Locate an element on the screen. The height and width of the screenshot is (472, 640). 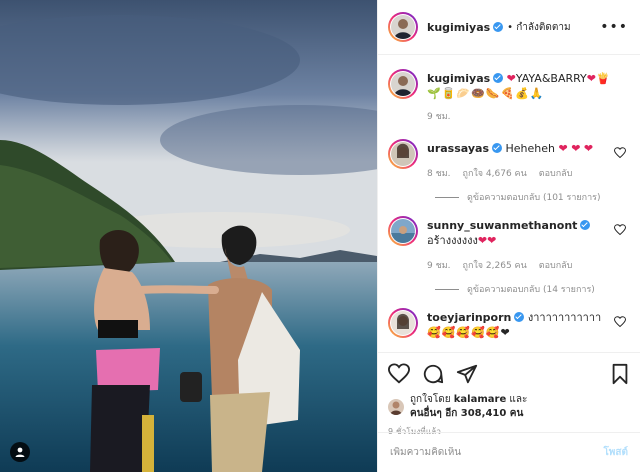
fries-emoji-icon: 🍟 is located at coordinates (603, 78).